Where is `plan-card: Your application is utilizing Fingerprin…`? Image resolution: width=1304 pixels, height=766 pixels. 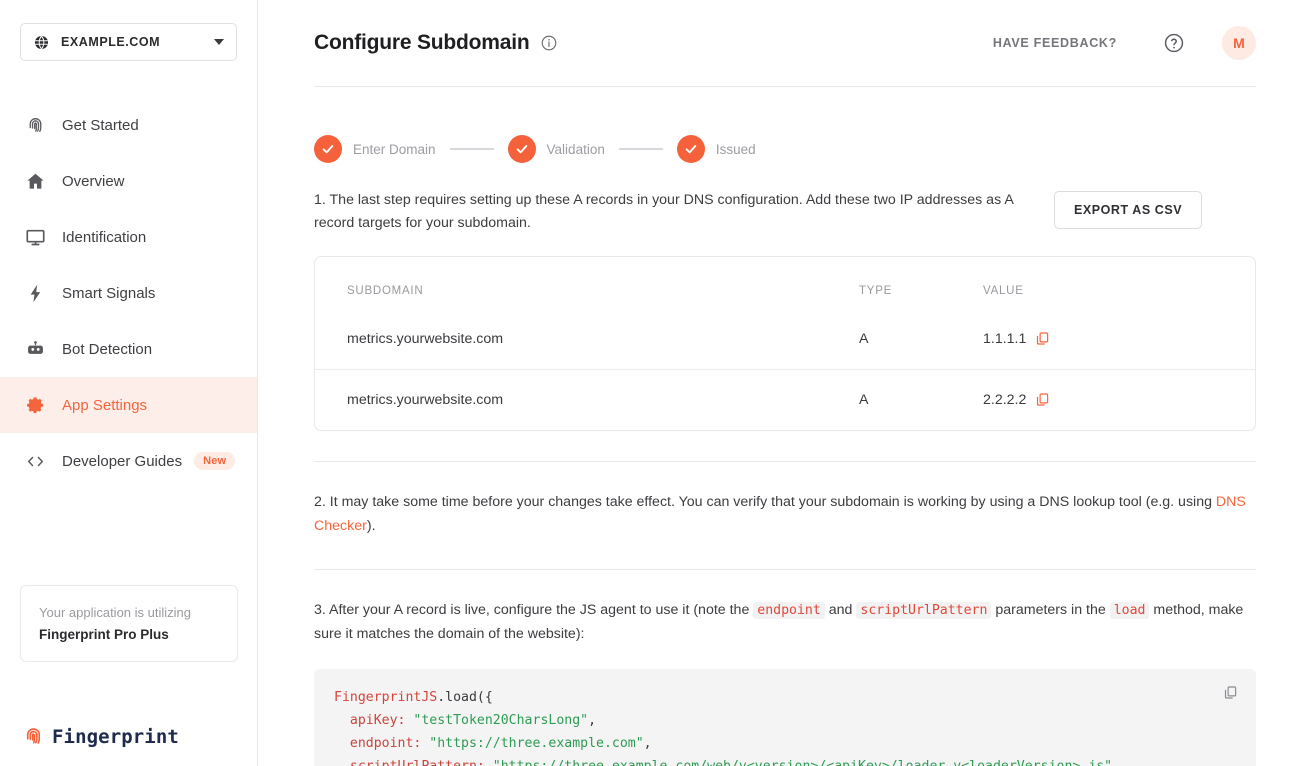 plan-card: Your application is utilizing Fingerprin… is located at coordinates (129, 623).